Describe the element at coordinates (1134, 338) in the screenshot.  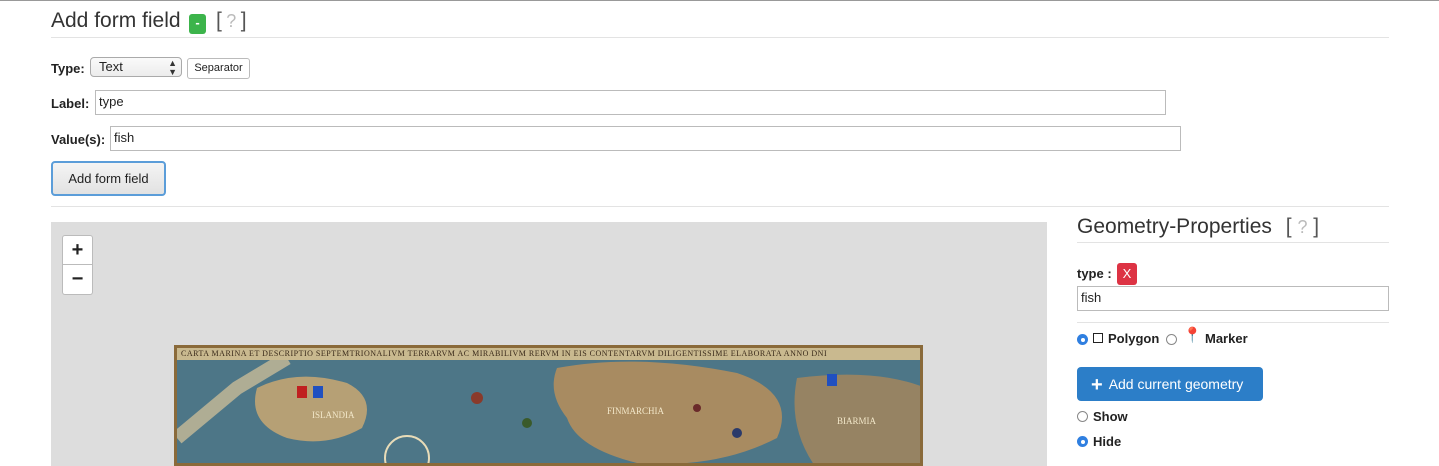
I see `polygon-label: Polygon` at that location.